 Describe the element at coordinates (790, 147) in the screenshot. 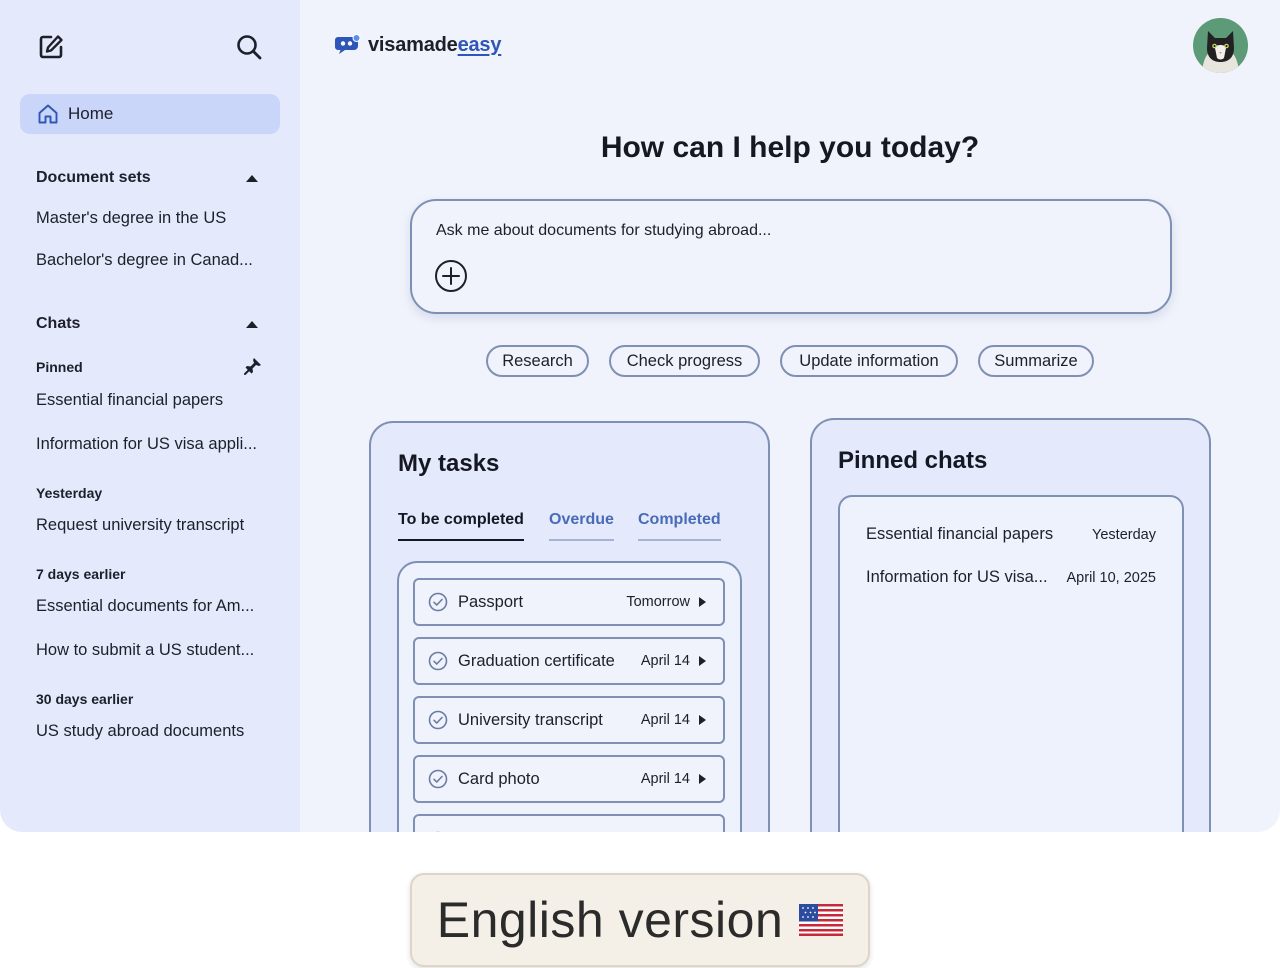

I see `page-title: How can I help you today?` at that location.